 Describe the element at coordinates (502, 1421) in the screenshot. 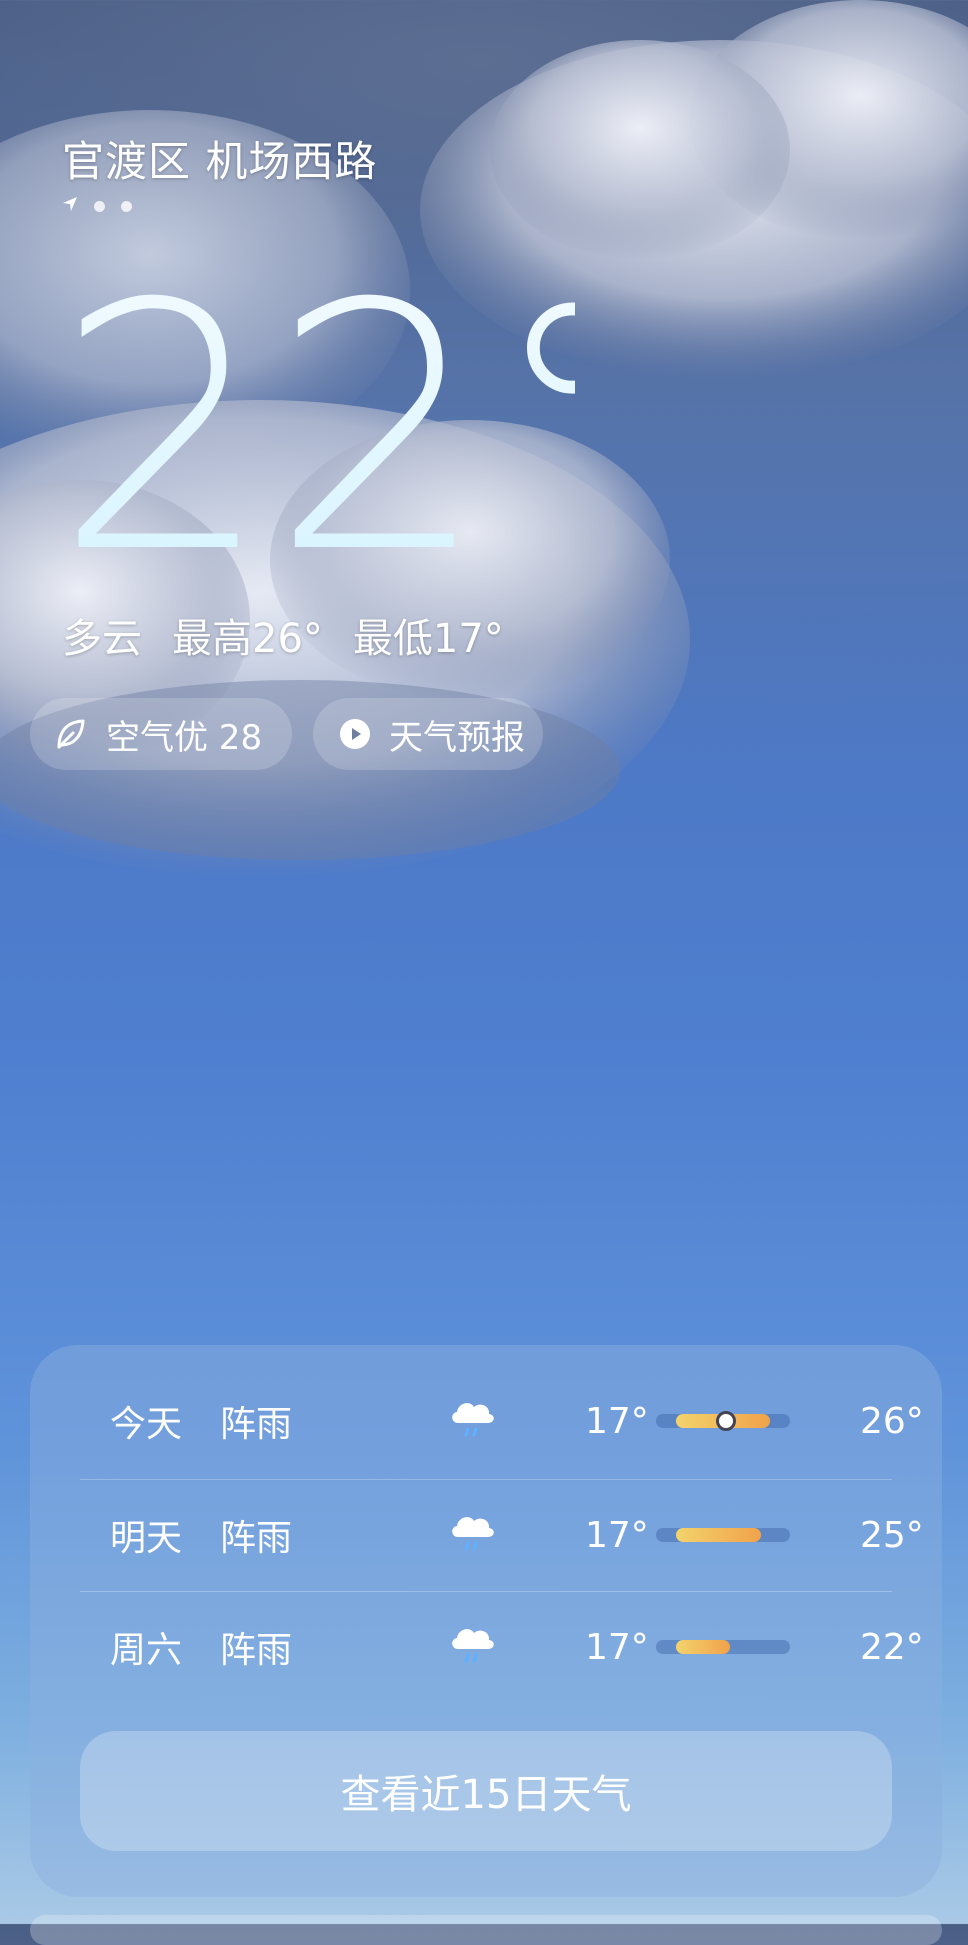

I see `forecast-row-today: 今天 阵雨 17° 26°` at that location.